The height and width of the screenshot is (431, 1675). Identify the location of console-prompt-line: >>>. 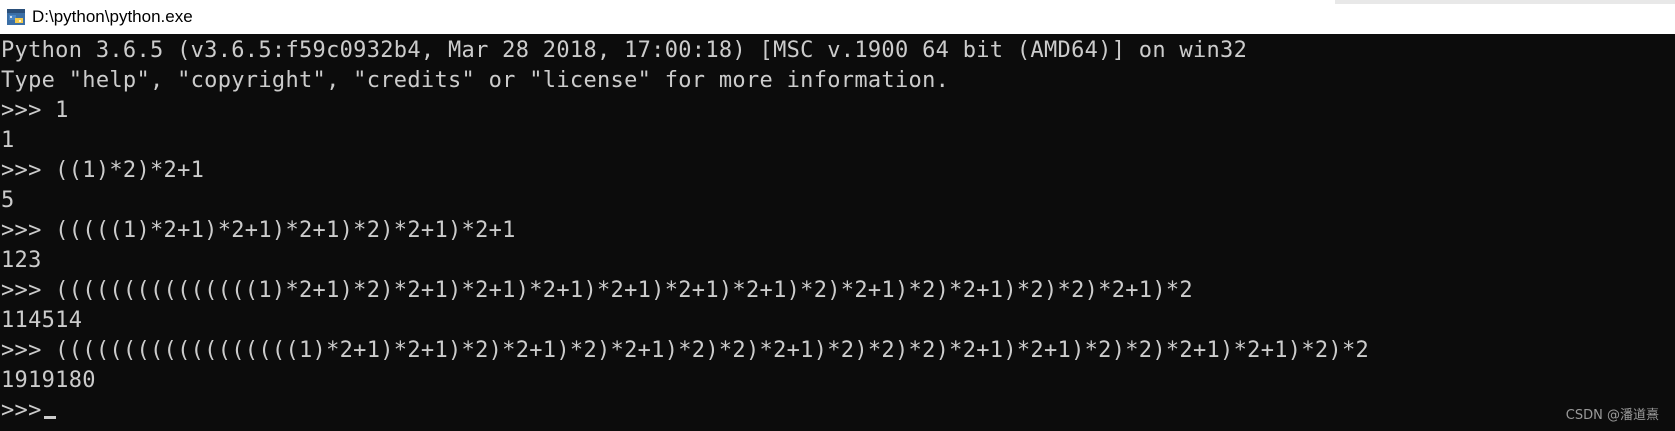
(685, 411).